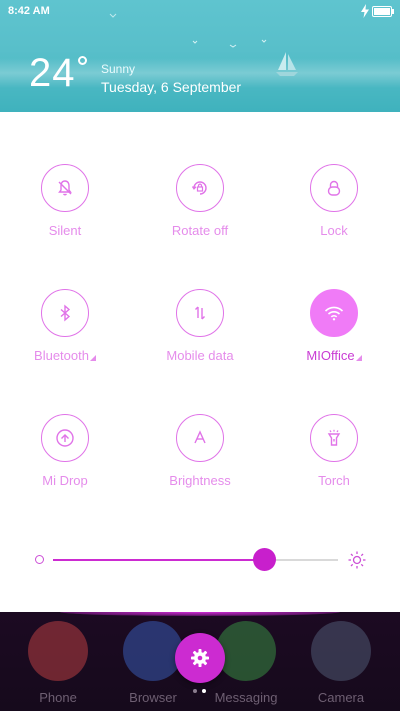 The width and height of the screenshot is (400, 711). What do you see at coordinates (341, 651) in the screenshot?
I see `camera-icon` at bounding box center [341, 651].